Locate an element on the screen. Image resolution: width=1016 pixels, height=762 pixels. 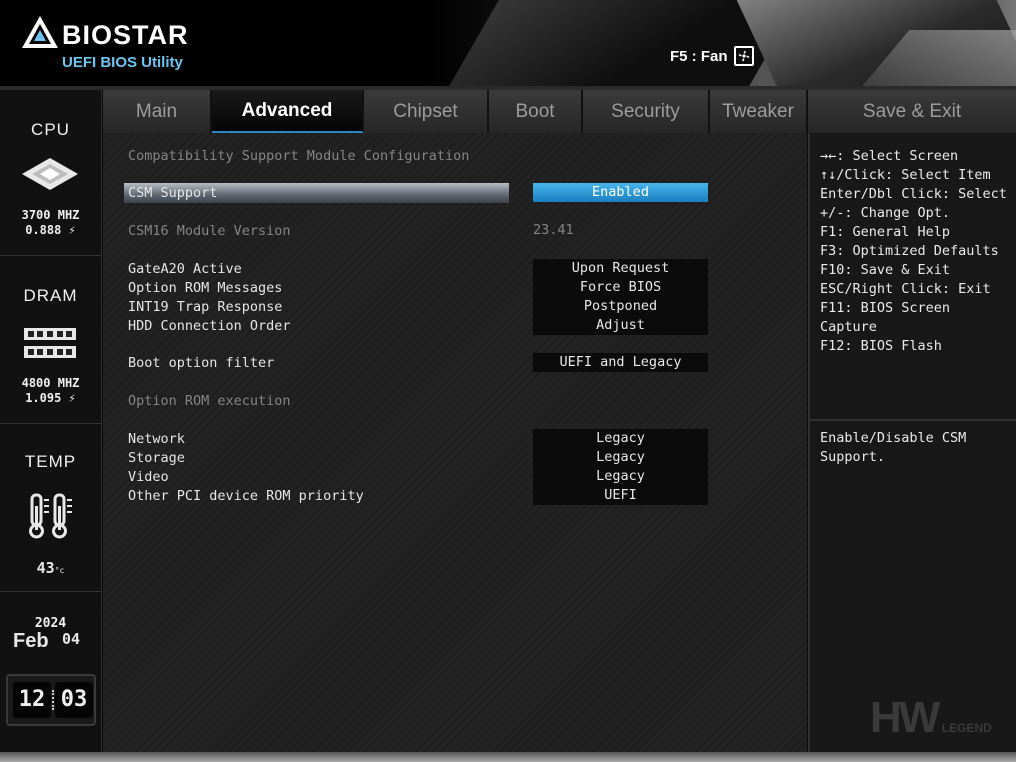
int19-label: INT19 Trap Response is located at coordinates (205, 307).